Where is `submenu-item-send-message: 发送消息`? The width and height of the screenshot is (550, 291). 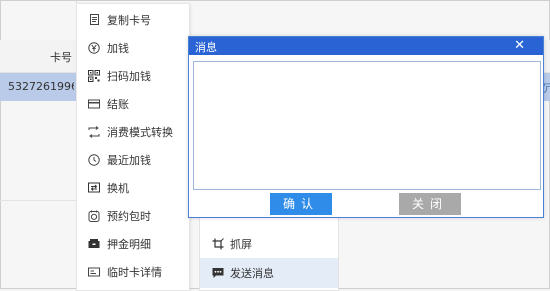 submenu-item-send-message: 发送消息 is located at coordinates (269, 273).